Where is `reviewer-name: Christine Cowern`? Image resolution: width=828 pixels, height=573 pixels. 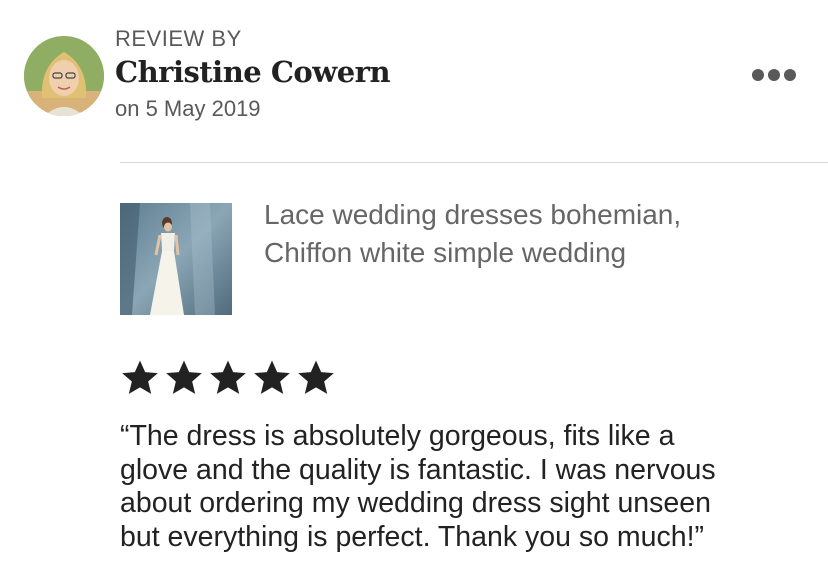 reviewer-name: Christine Cowern is located at coordinates (253, 72).